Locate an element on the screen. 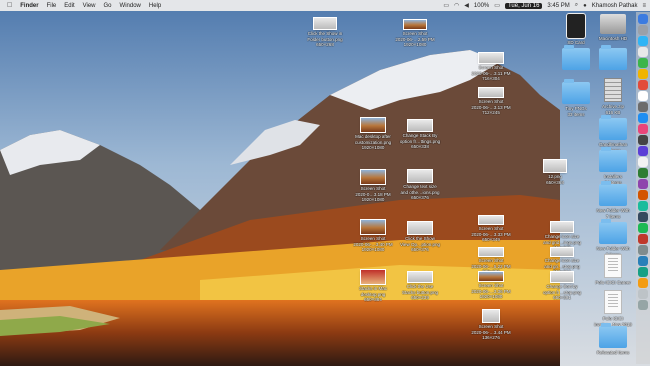 This screenshot has height=366, width=650. desktop-file: Screen Shot 2020-06-…5.22 PM 338×305 is located at coordinates (491, 261).